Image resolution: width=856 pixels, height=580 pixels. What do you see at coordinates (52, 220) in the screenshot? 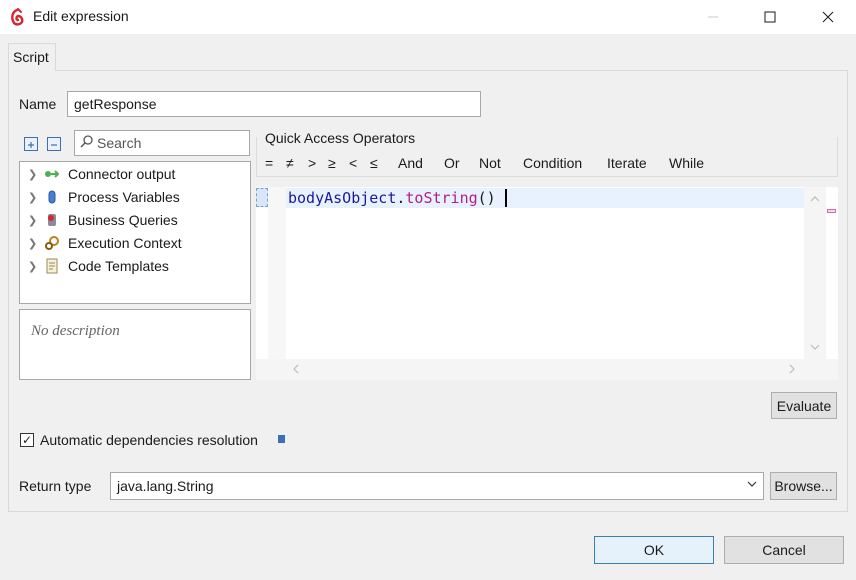
I see `query-icon` at bounding box center [52, 220].